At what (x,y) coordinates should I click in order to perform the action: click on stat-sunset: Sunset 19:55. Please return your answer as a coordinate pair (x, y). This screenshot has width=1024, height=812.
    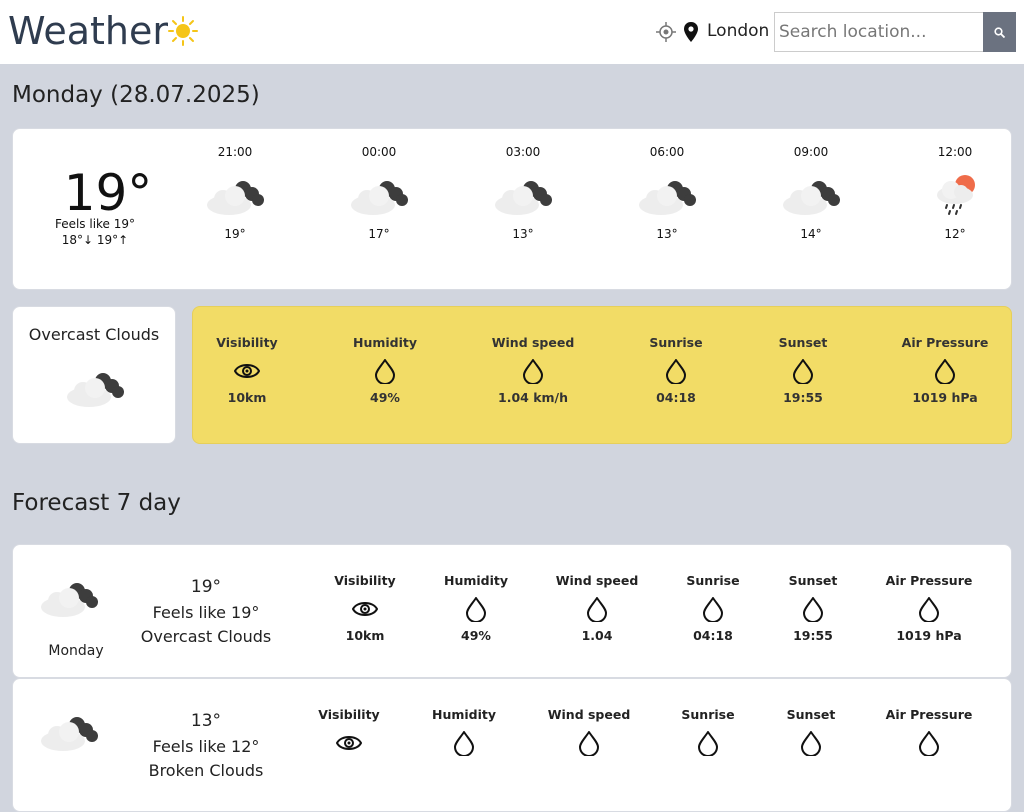
    Looking at the image, I should click on (803, 370).